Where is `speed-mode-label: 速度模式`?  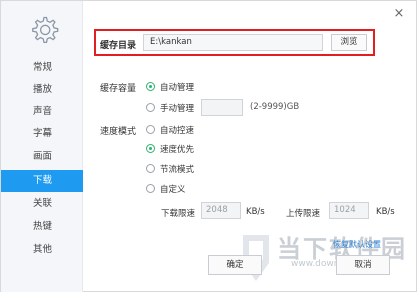
speed-mode-label: 速度模式 is located at coordinates (118, 132).